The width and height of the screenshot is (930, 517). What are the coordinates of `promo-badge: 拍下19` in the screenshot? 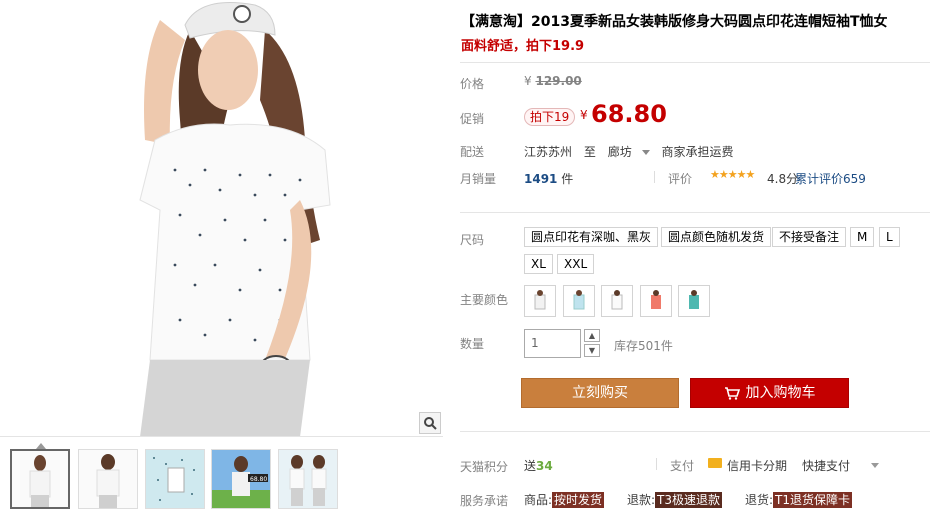 It's located at (550, 117).